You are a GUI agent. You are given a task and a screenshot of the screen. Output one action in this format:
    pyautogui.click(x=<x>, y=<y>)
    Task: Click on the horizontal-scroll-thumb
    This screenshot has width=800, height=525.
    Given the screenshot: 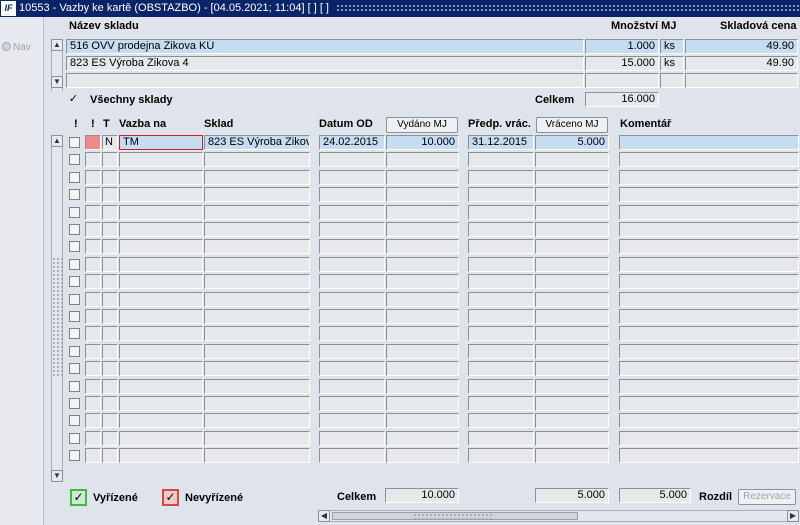 What is the action you would take?
    pyautogui.click(x=455, y=516)
    